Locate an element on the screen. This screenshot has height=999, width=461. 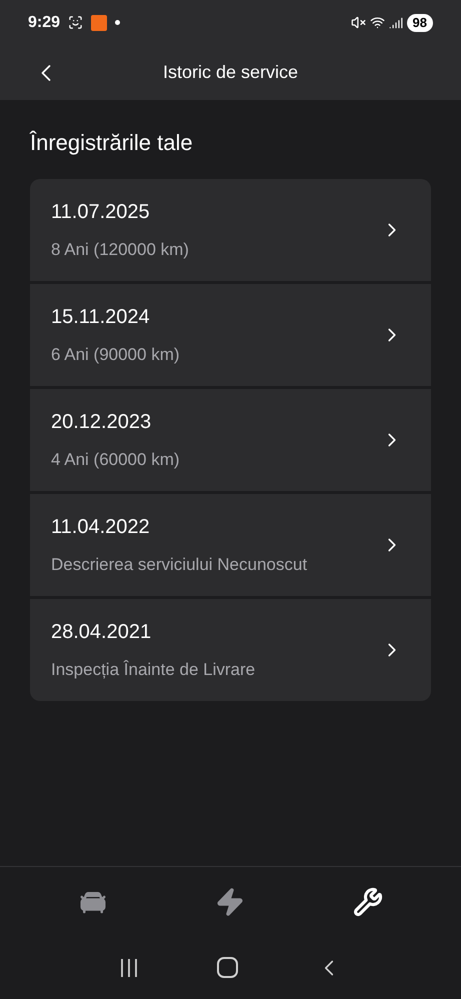
record-description: 4 Ani (60000 km) is located at coordinates (115, 460).